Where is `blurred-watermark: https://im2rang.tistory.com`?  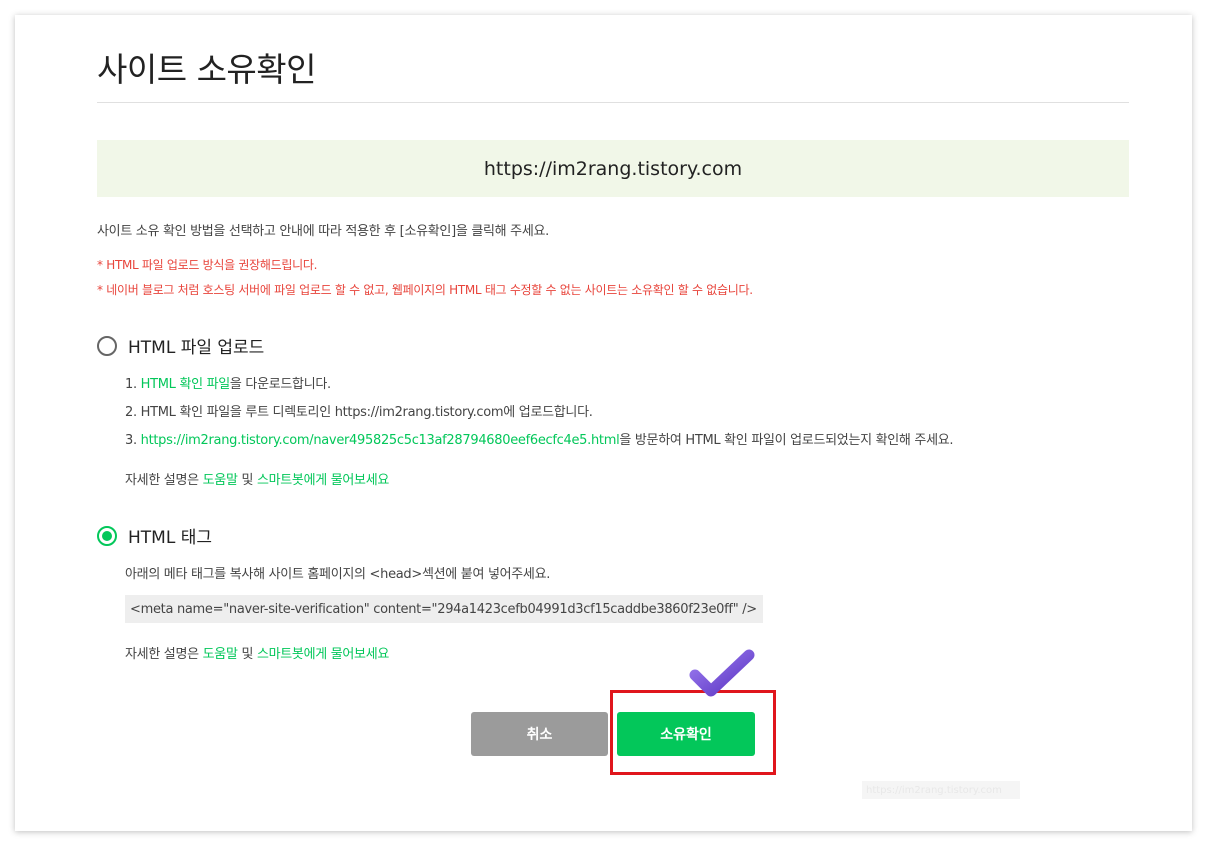 blurred-watermark: https://im2rang.tistory.com is located at coordinates (941, 790).